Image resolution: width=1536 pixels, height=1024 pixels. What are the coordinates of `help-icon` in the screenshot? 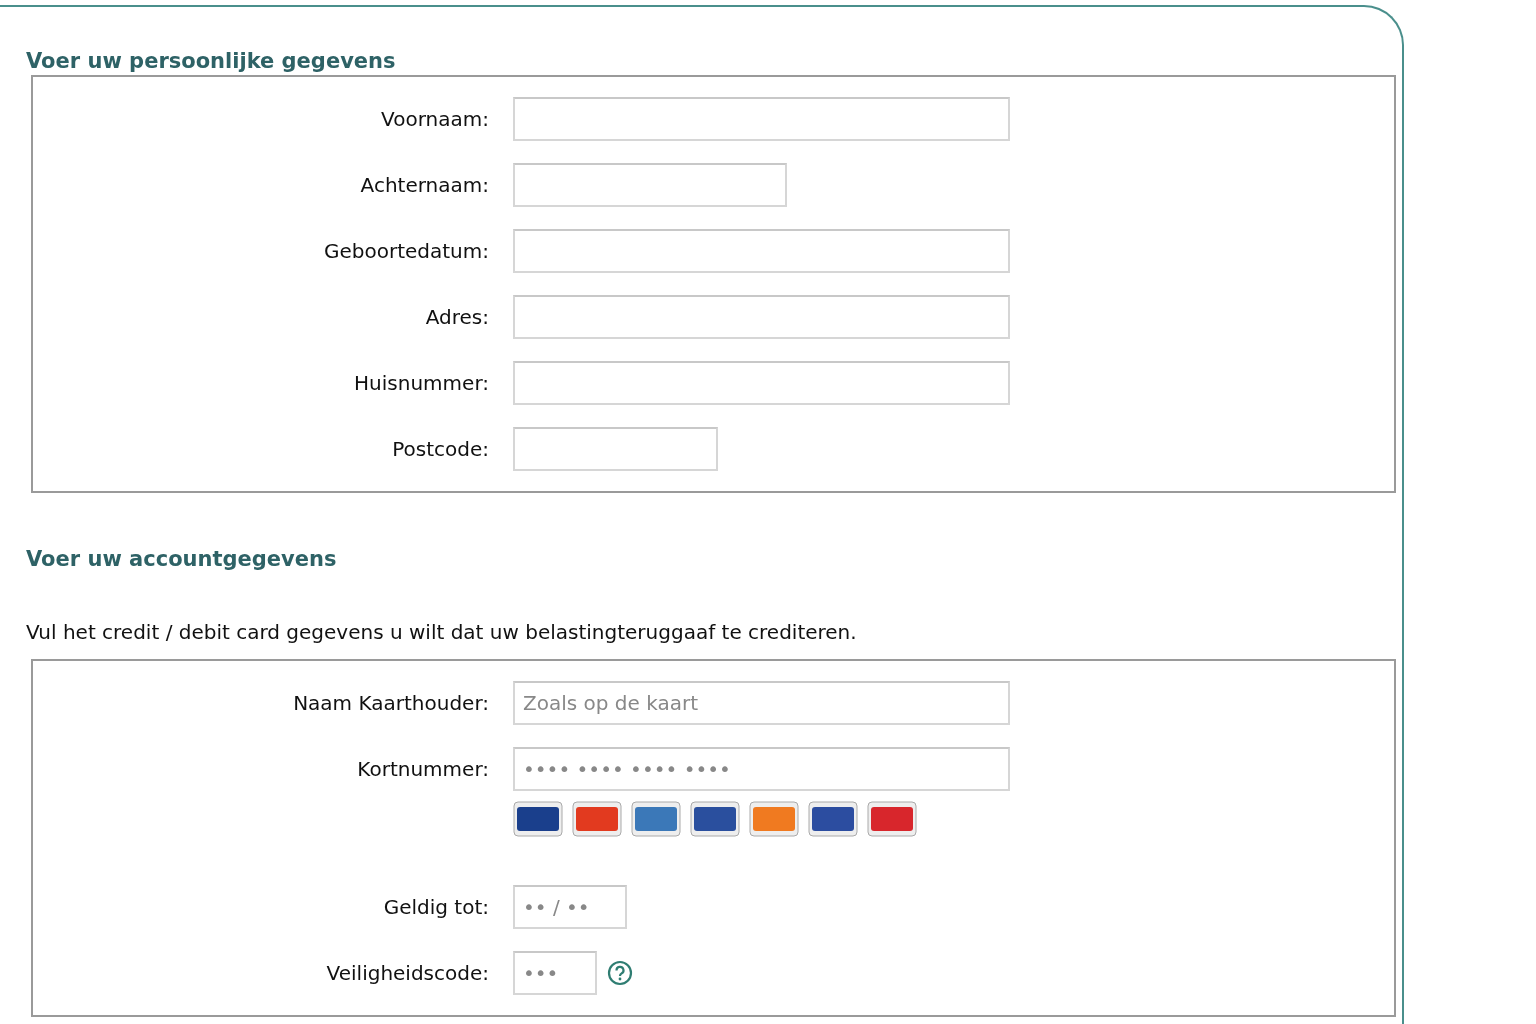 It's located at (620, 973).